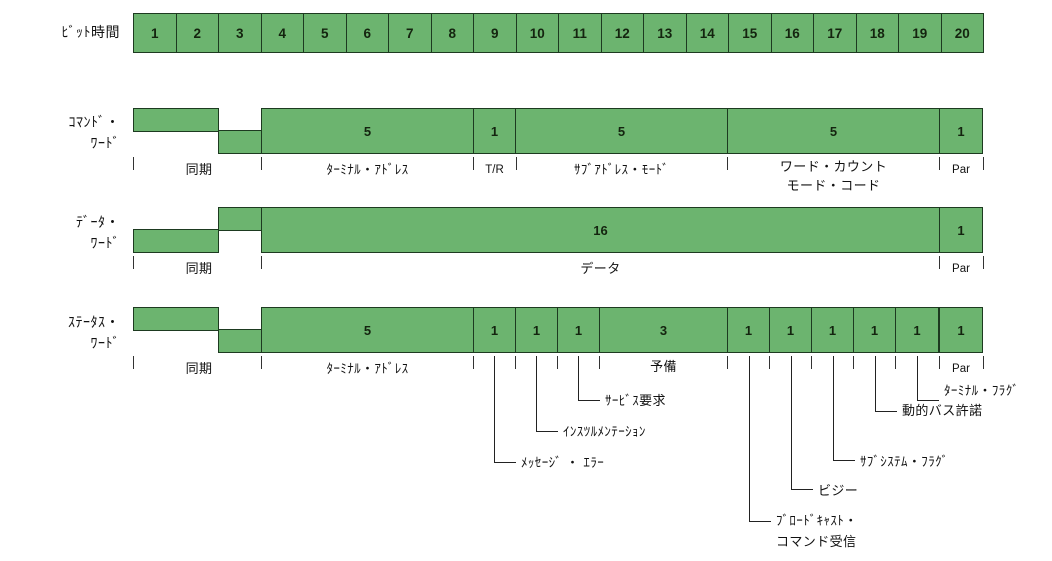 This screenshot has width=1052, height=561. Describe the element at coordinates (176, 241) in the screenshot. I see `data-word-sync-low` at that location.